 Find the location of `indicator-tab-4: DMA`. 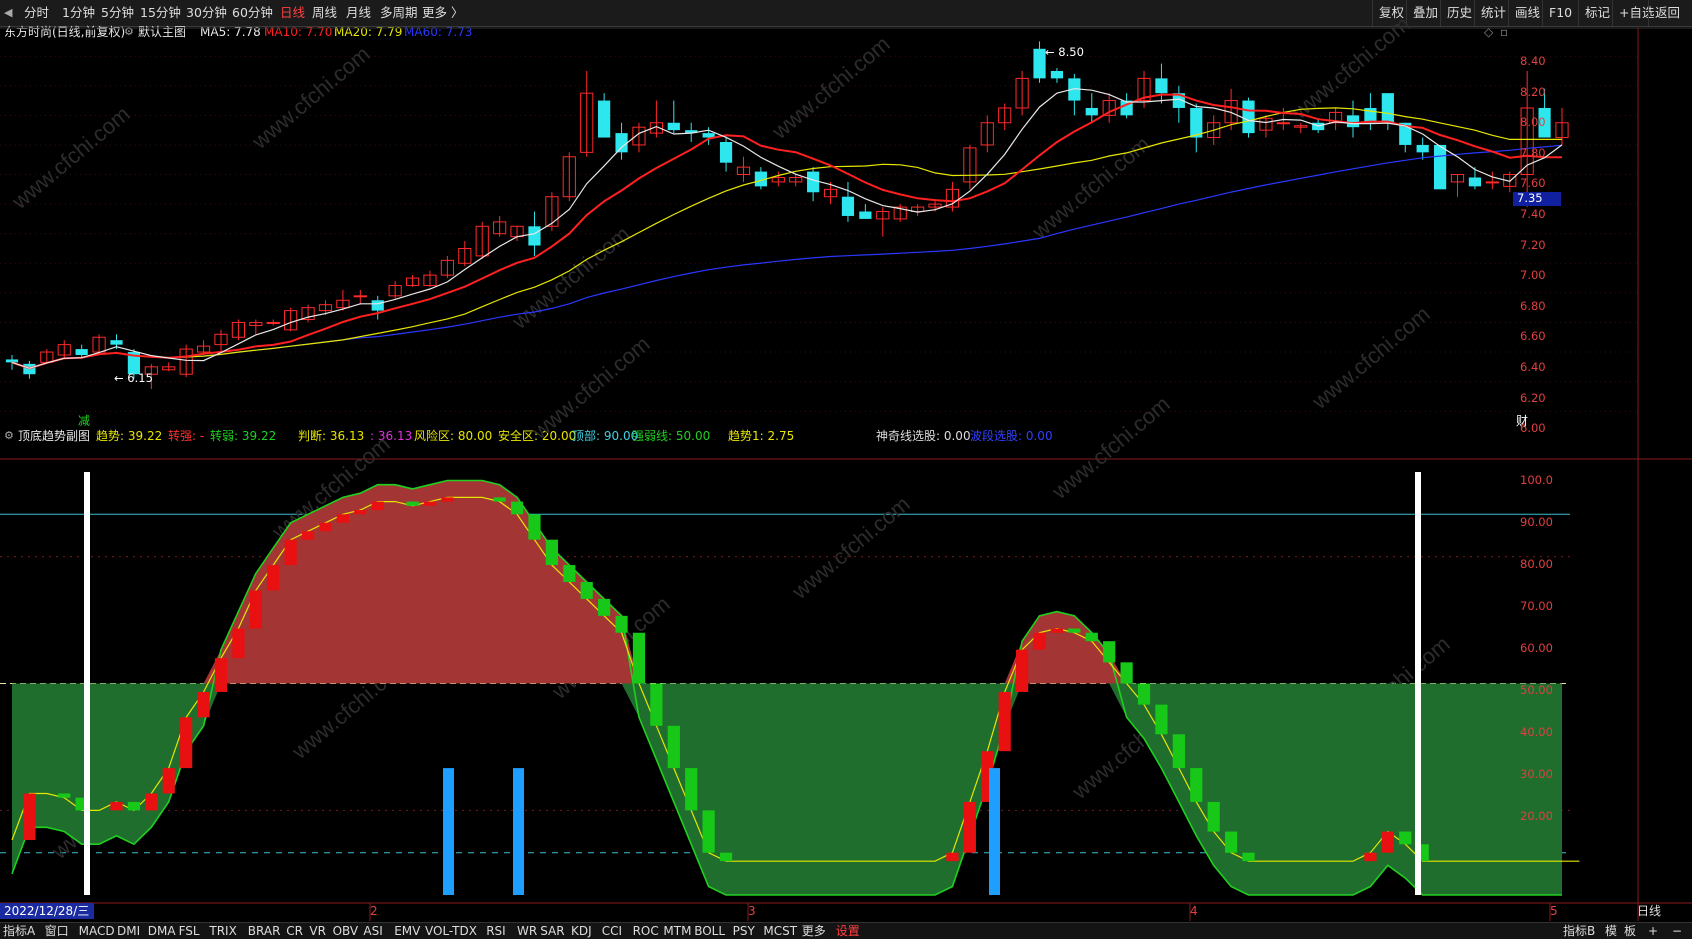

indicator-tab-4: DMA is located at coordinates (162, 931).